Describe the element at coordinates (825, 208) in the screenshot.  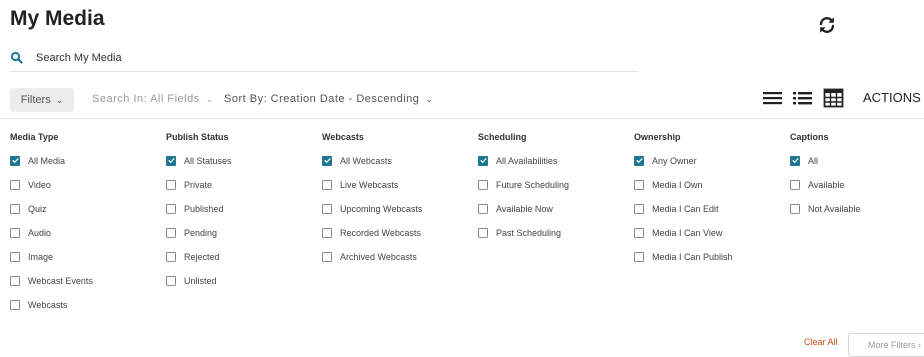
I see `filter-option: Not Available` at that location.